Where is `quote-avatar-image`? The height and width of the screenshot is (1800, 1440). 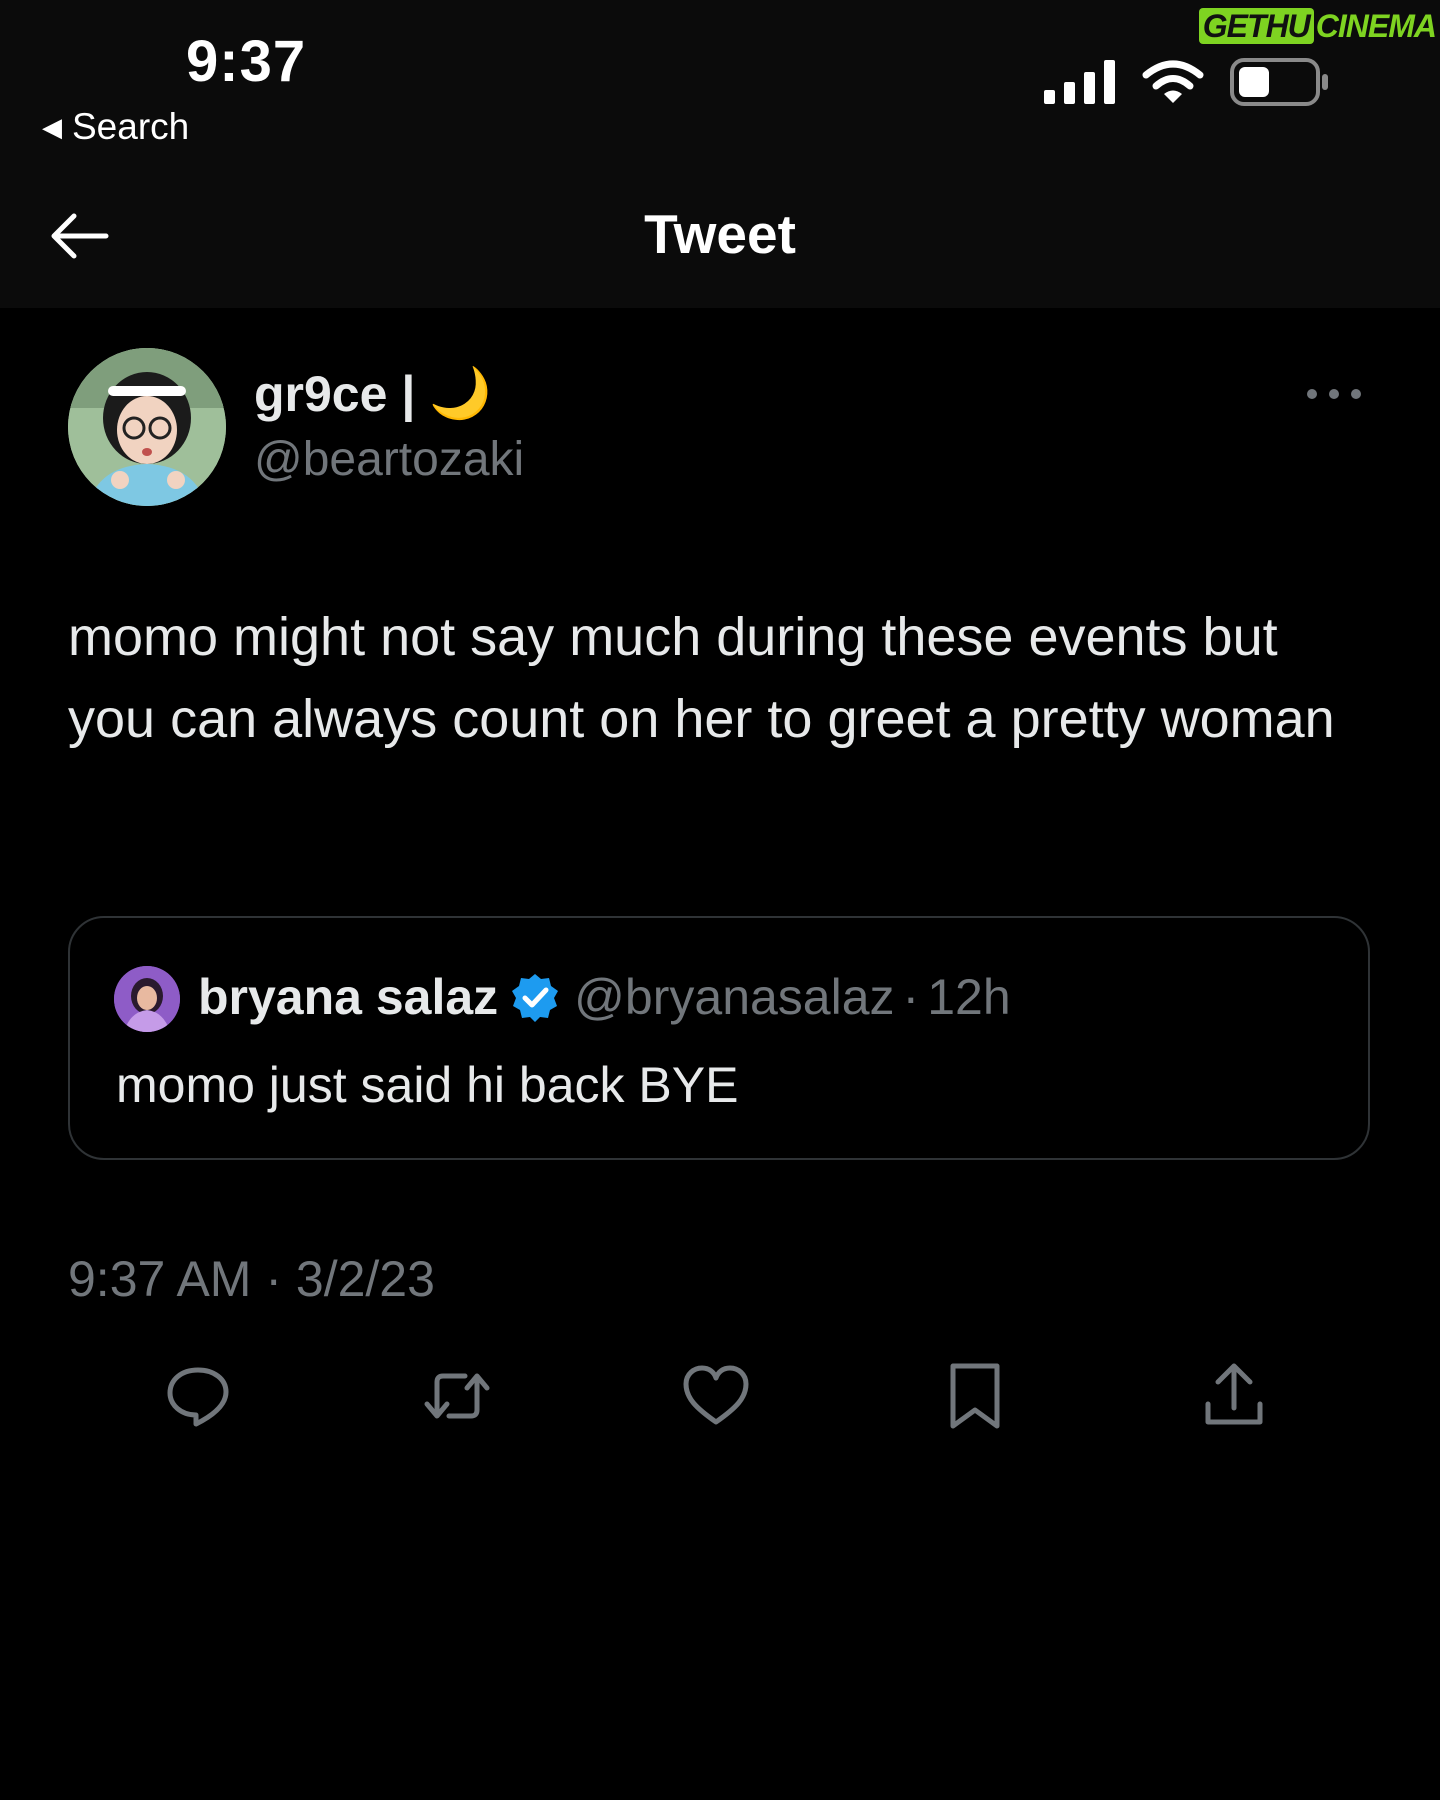
quote-avatar-image is located at coordinates (147, 999).